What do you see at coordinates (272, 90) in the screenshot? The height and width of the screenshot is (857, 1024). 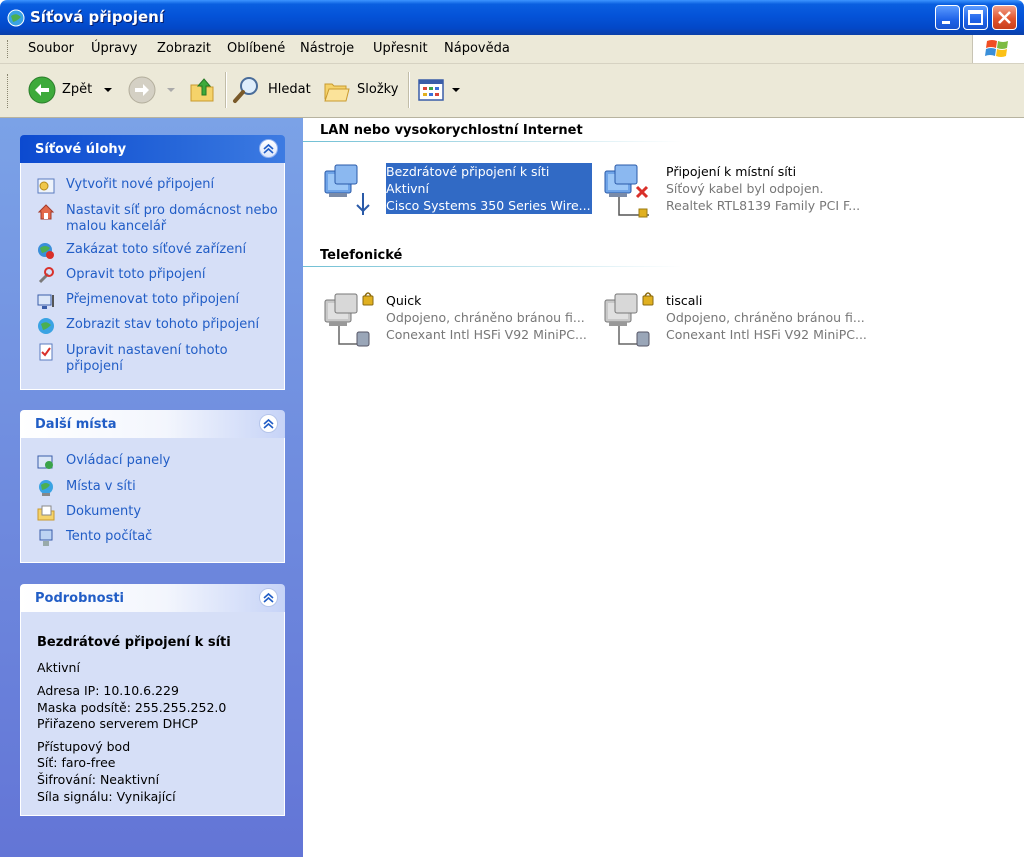 I see `search-button: Hledat` at bounding box center [272, 90].